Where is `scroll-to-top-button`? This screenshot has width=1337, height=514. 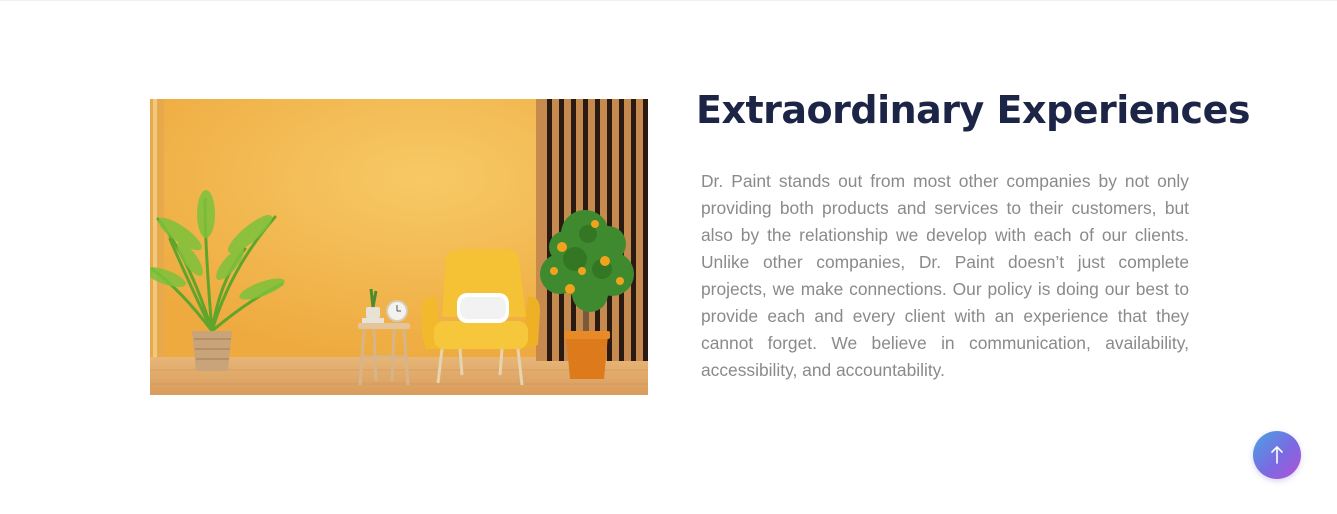 scroll-to-top-button is located at coordinates (1277, 455).